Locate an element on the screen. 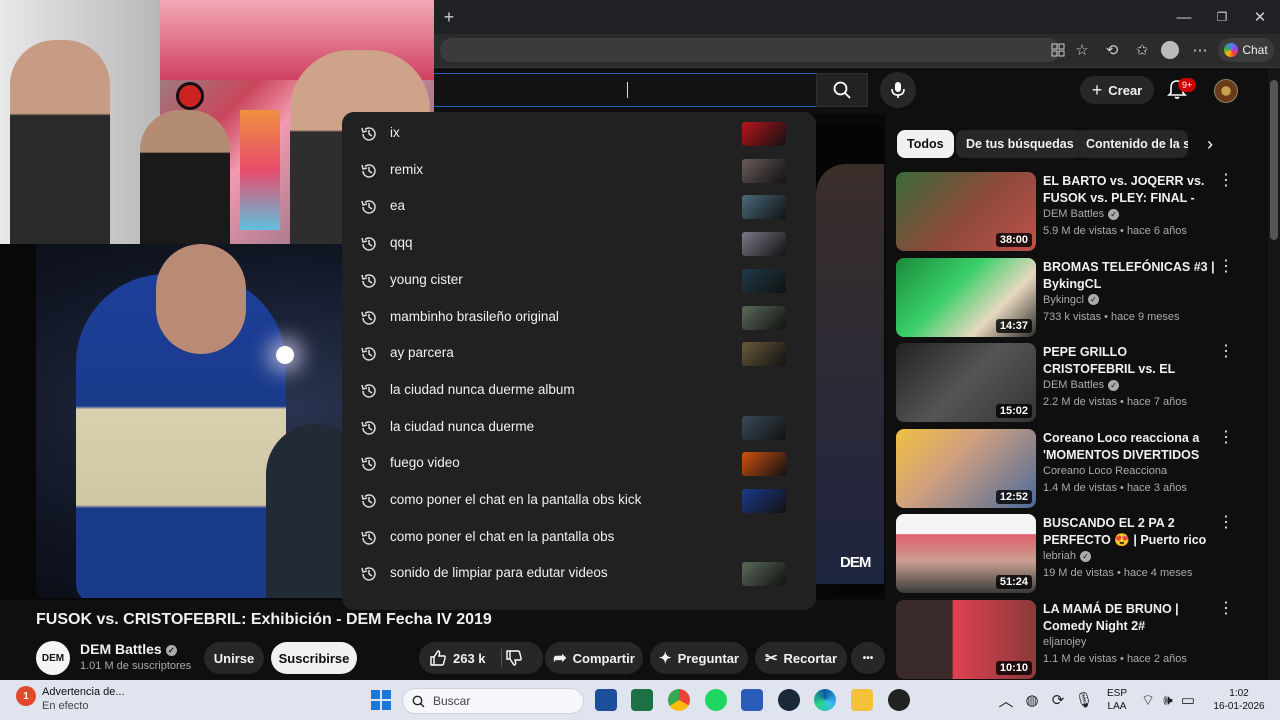  apps-grid-icon is located at coordinates (1058, 50).